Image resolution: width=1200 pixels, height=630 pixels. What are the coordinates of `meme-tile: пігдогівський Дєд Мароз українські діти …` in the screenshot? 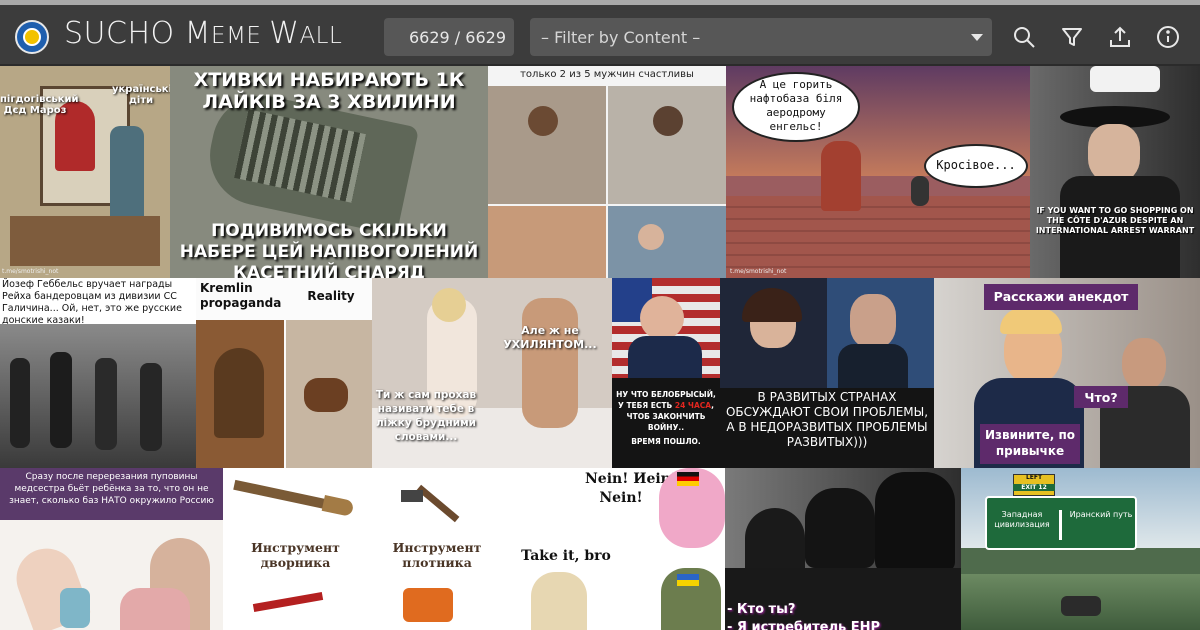 It's located at (85, 172).